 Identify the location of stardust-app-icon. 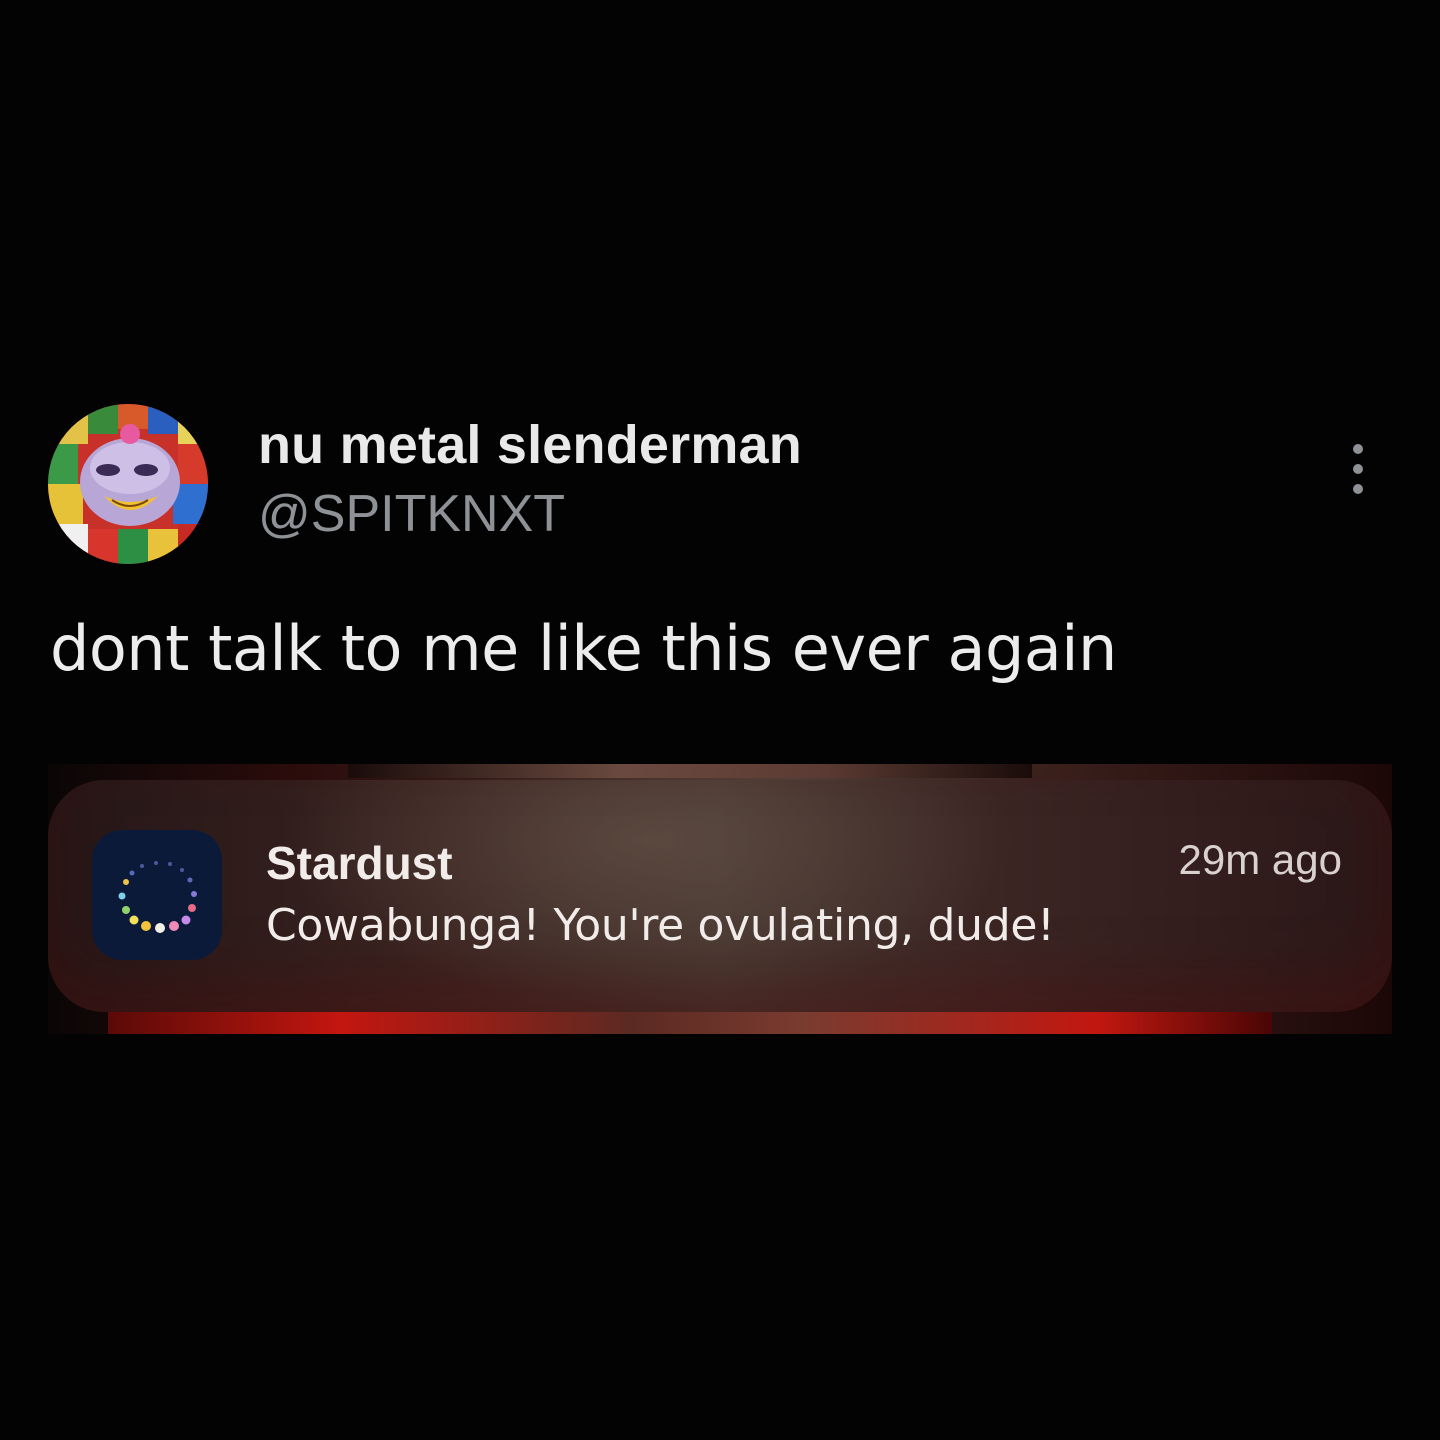
(157, 895).